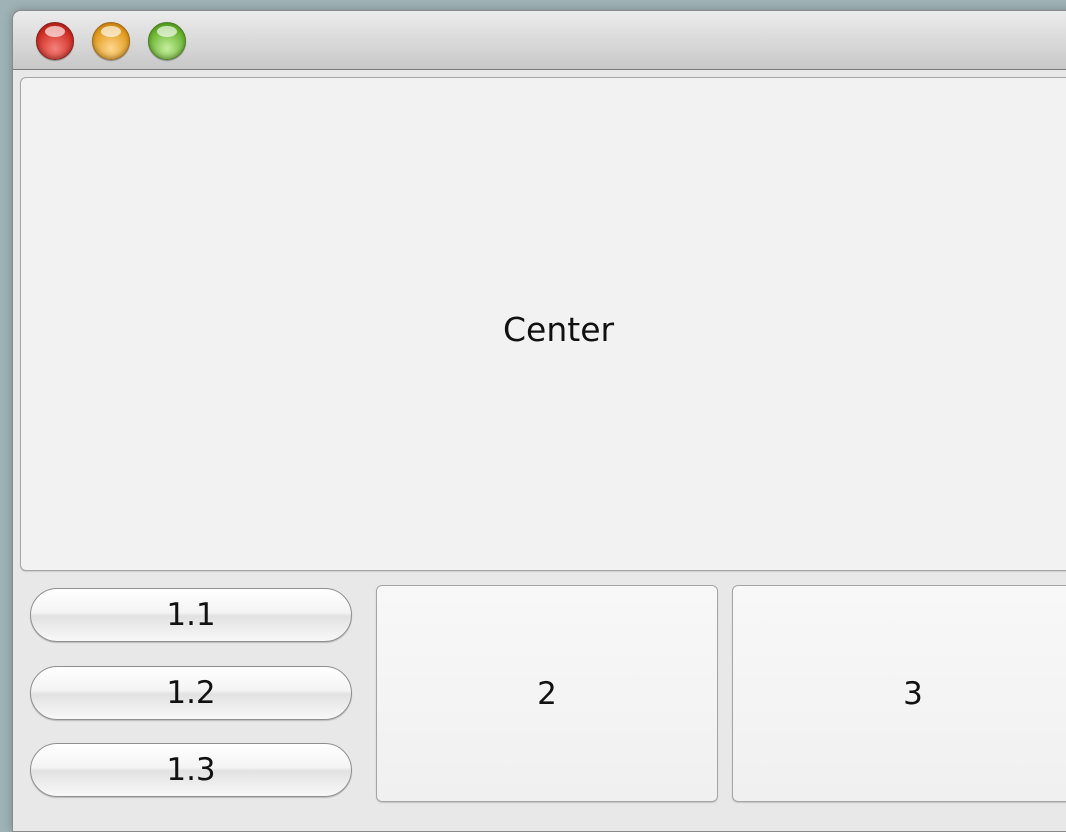 The image size is (1066, 832). I want to click on title-bar, so click(539, 40).